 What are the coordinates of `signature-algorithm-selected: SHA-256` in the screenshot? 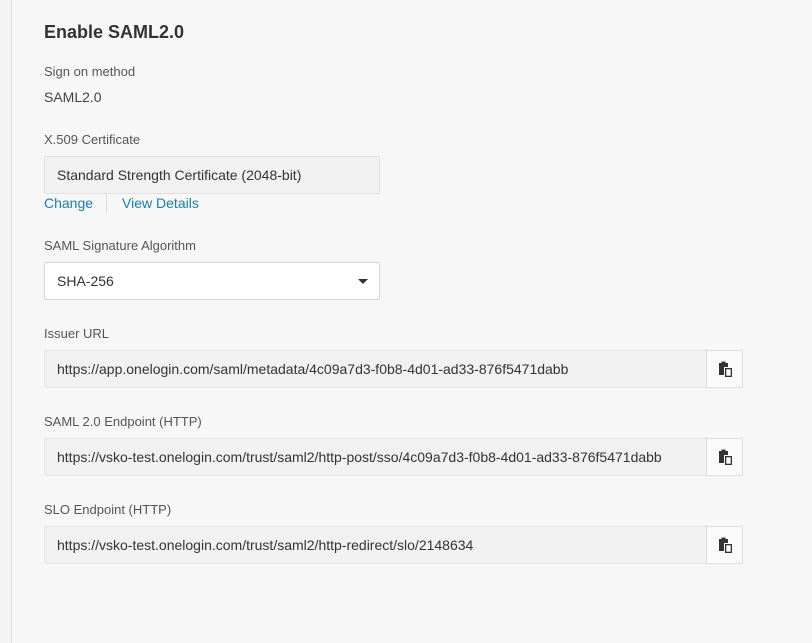 It's located at (85, 281).